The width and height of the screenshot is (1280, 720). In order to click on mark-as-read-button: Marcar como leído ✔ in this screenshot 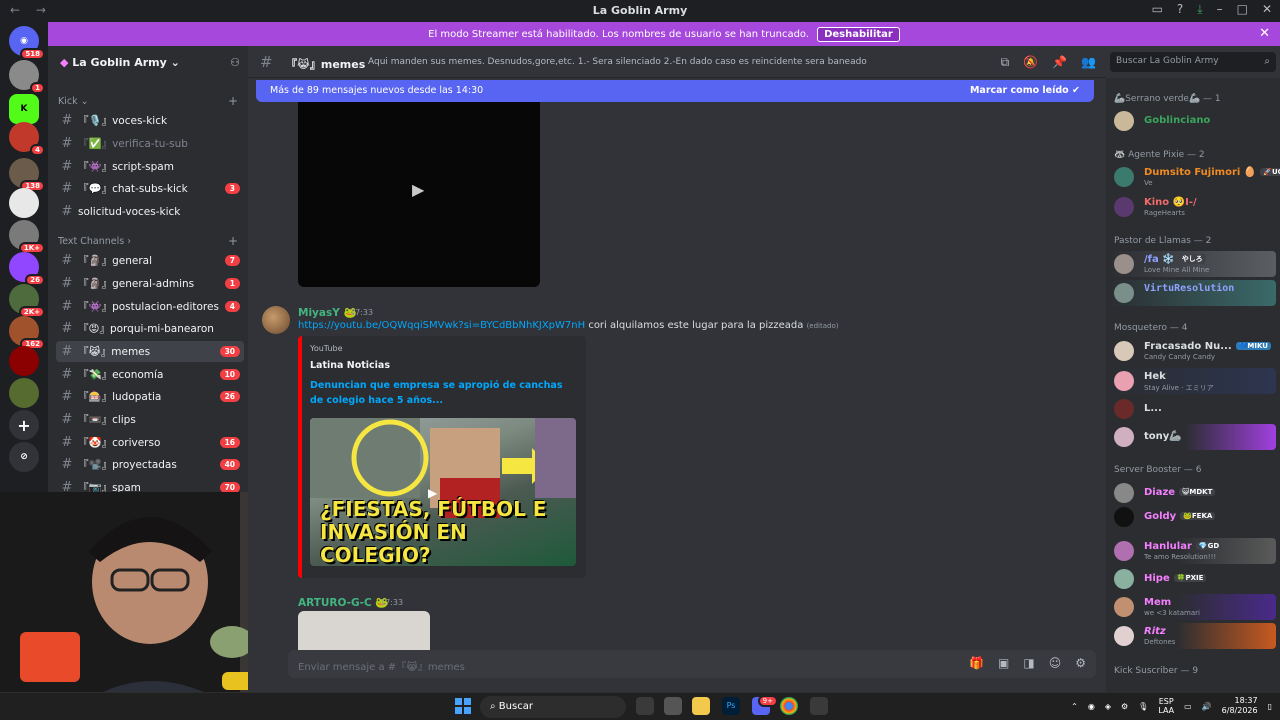, I will do `click(1025, 90)`.